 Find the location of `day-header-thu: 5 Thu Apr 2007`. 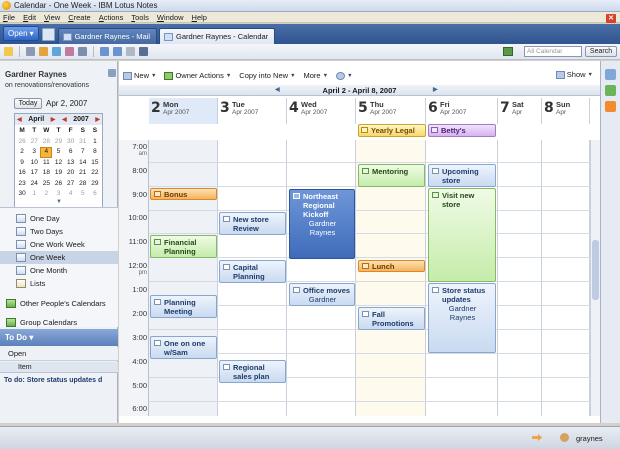

day-header-thu: 5 Thu Apr 2007 is located at coordinates (391, 111).